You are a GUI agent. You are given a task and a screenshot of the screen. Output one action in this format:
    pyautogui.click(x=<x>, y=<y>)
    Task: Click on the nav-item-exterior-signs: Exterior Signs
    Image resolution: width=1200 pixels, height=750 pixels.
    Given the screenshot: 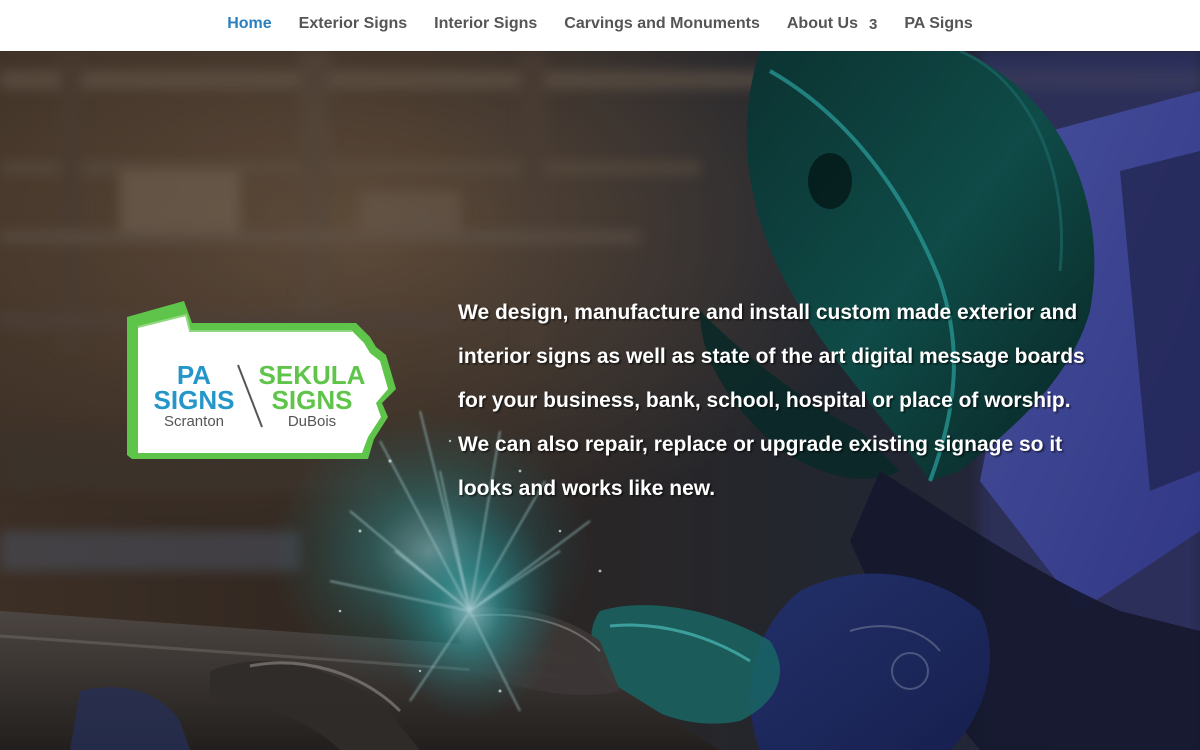 What is the action you would take?
    pyautogui.click(x=352, y=25)
    